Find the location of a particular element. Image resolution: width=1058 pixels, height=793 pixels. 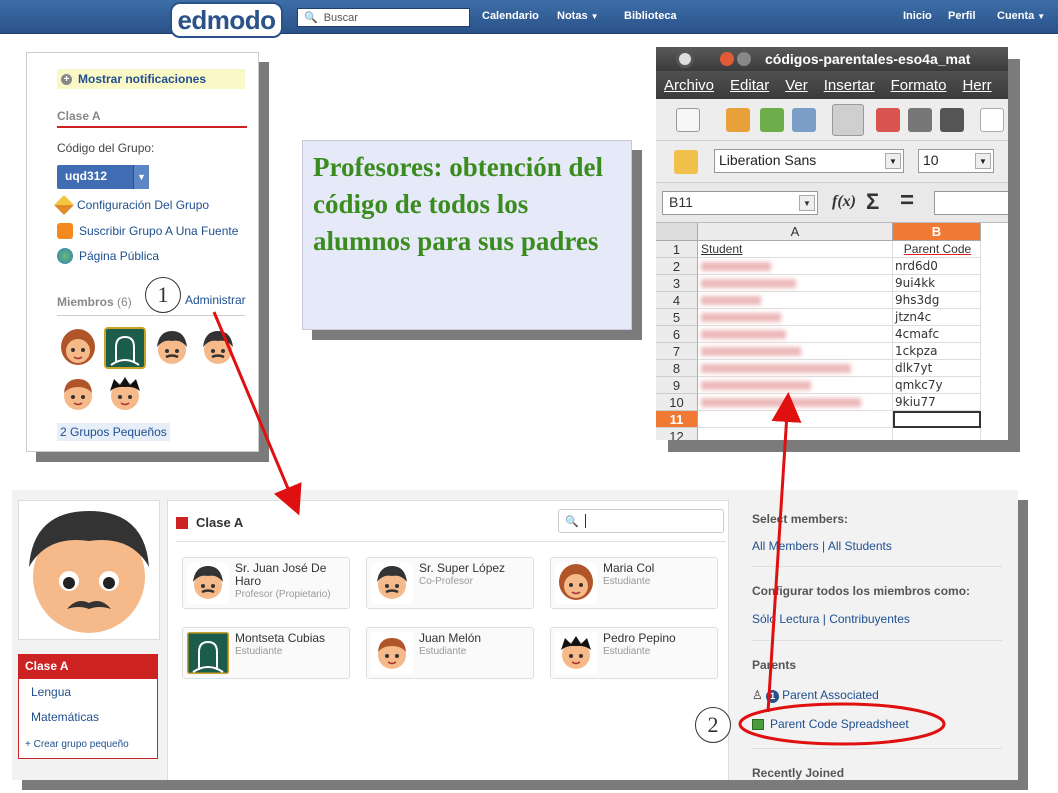

parent-code-spreadsheet-link: Parent Code Spreadsheet is located at coordinates (830, 724).